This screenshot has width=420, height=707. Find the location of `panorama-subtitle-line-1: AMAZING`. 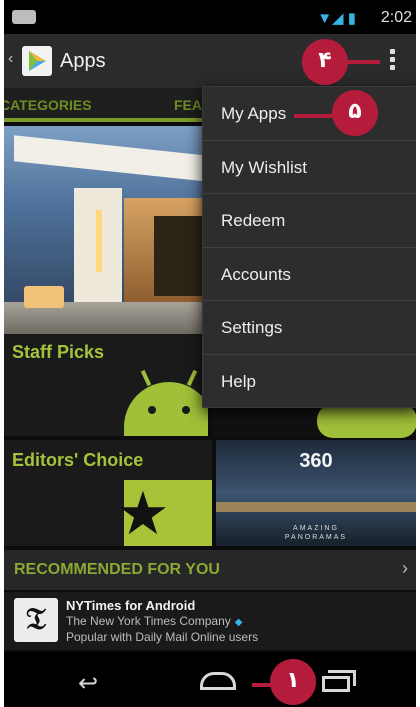

panorama-subtitle-line-1: AMAZING is located at coordinates (316, 528).